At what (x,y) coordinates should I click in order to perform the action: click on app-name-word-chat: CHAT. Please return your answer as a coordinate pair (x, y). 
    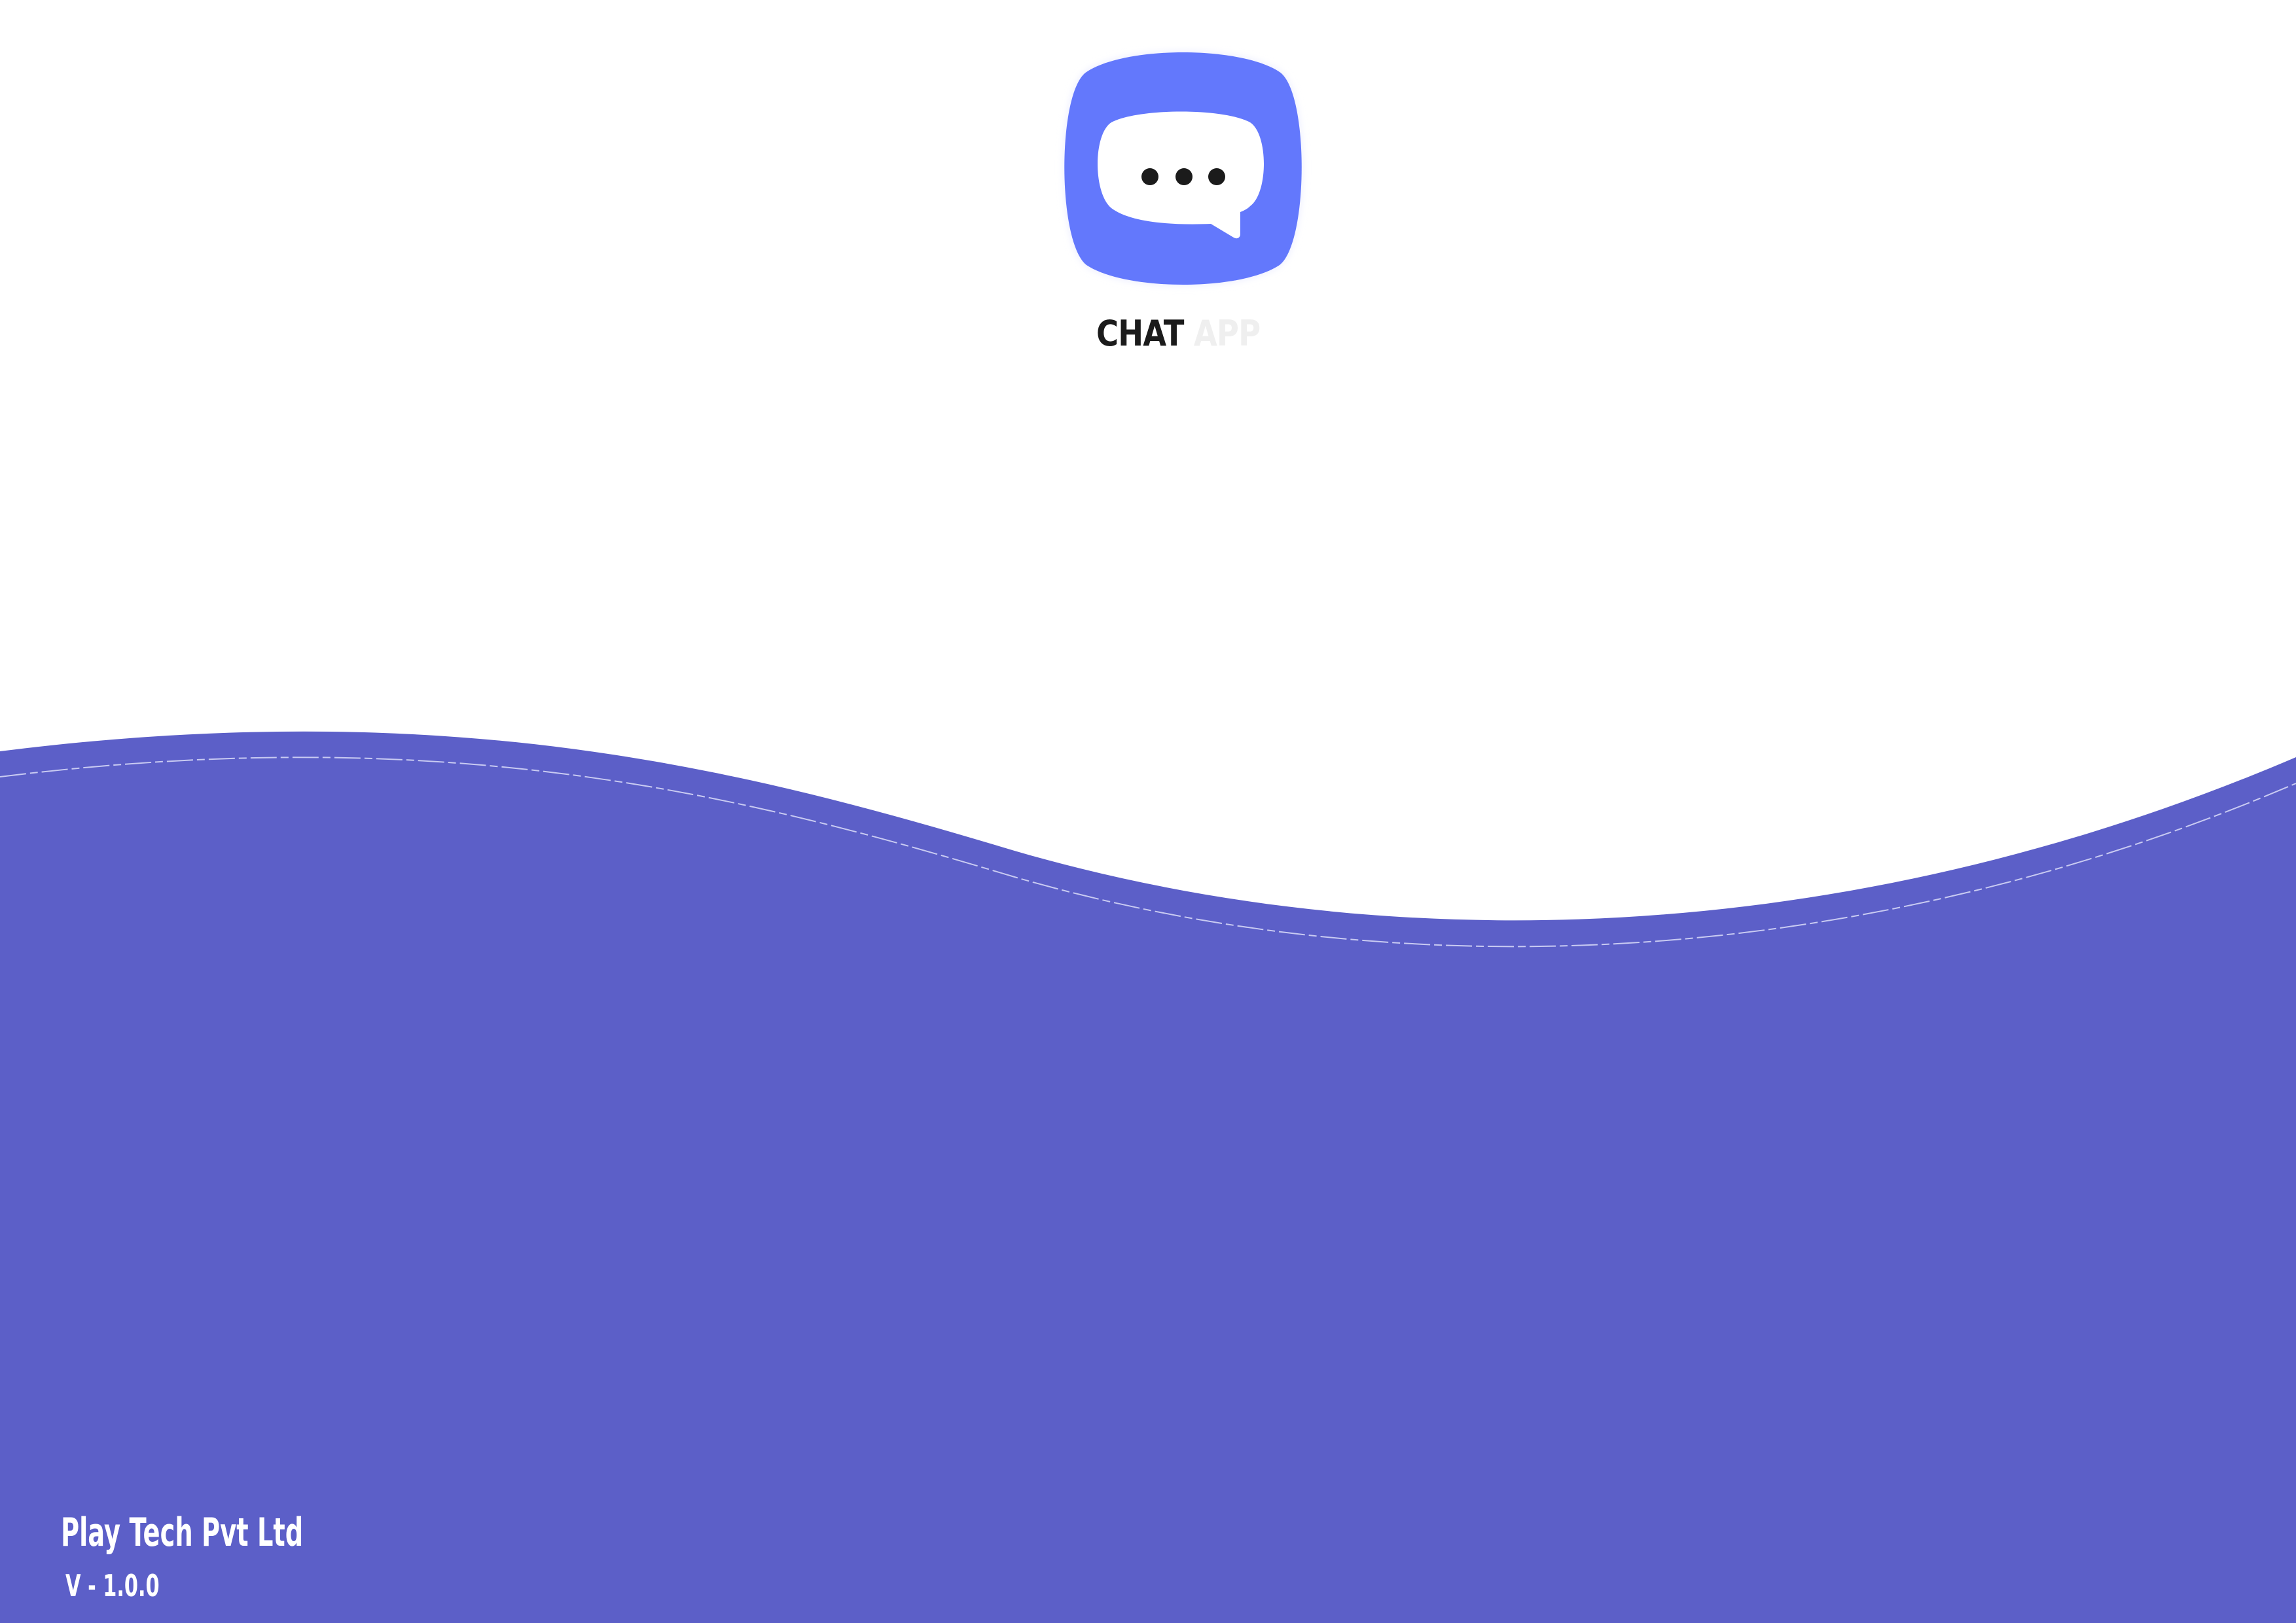
    Looking at the image, I should click on (1140, 333).